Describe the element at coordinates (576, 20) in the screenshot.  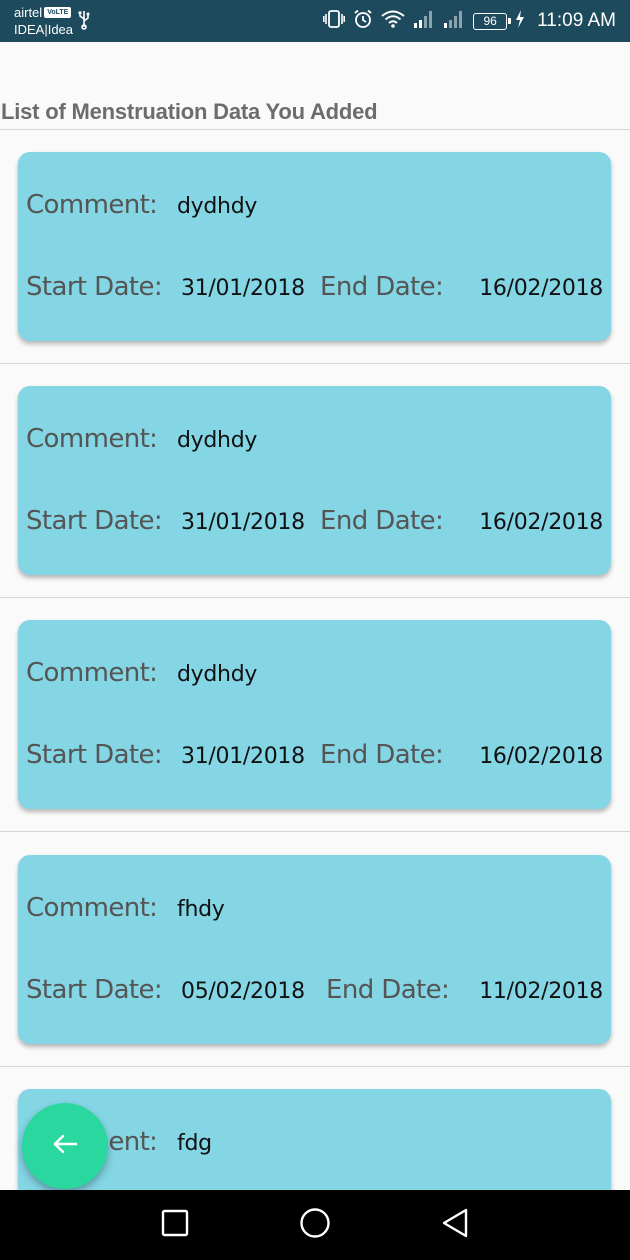
I see `clock: 11:09 AM` at that location.